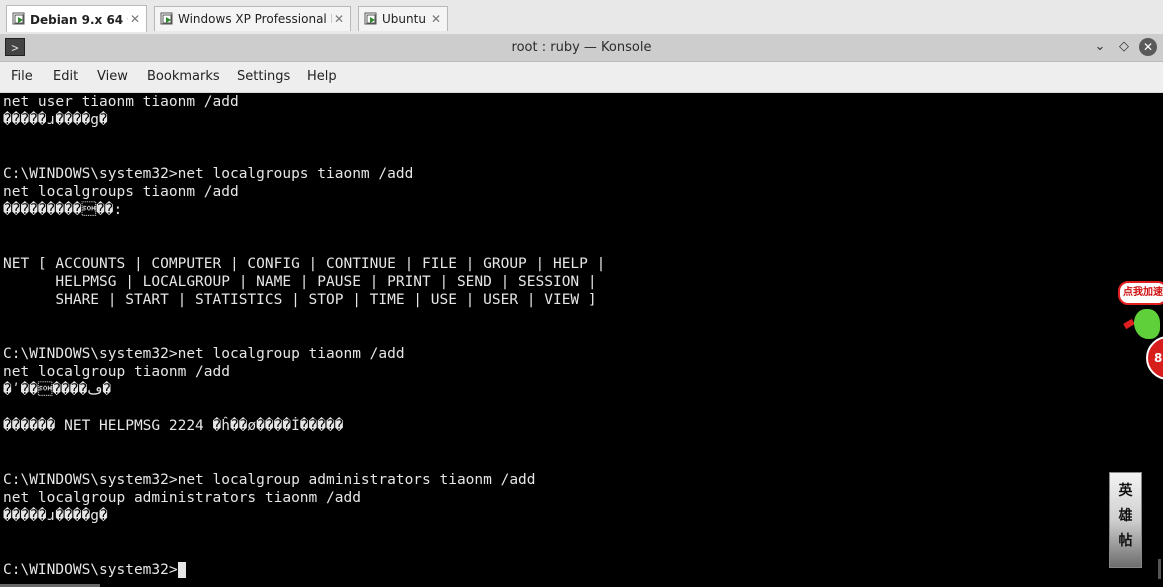 This screenshot has height=587, width=1163. I want to click on maximize-diamond-icon: ◇, so click(1124, 47).